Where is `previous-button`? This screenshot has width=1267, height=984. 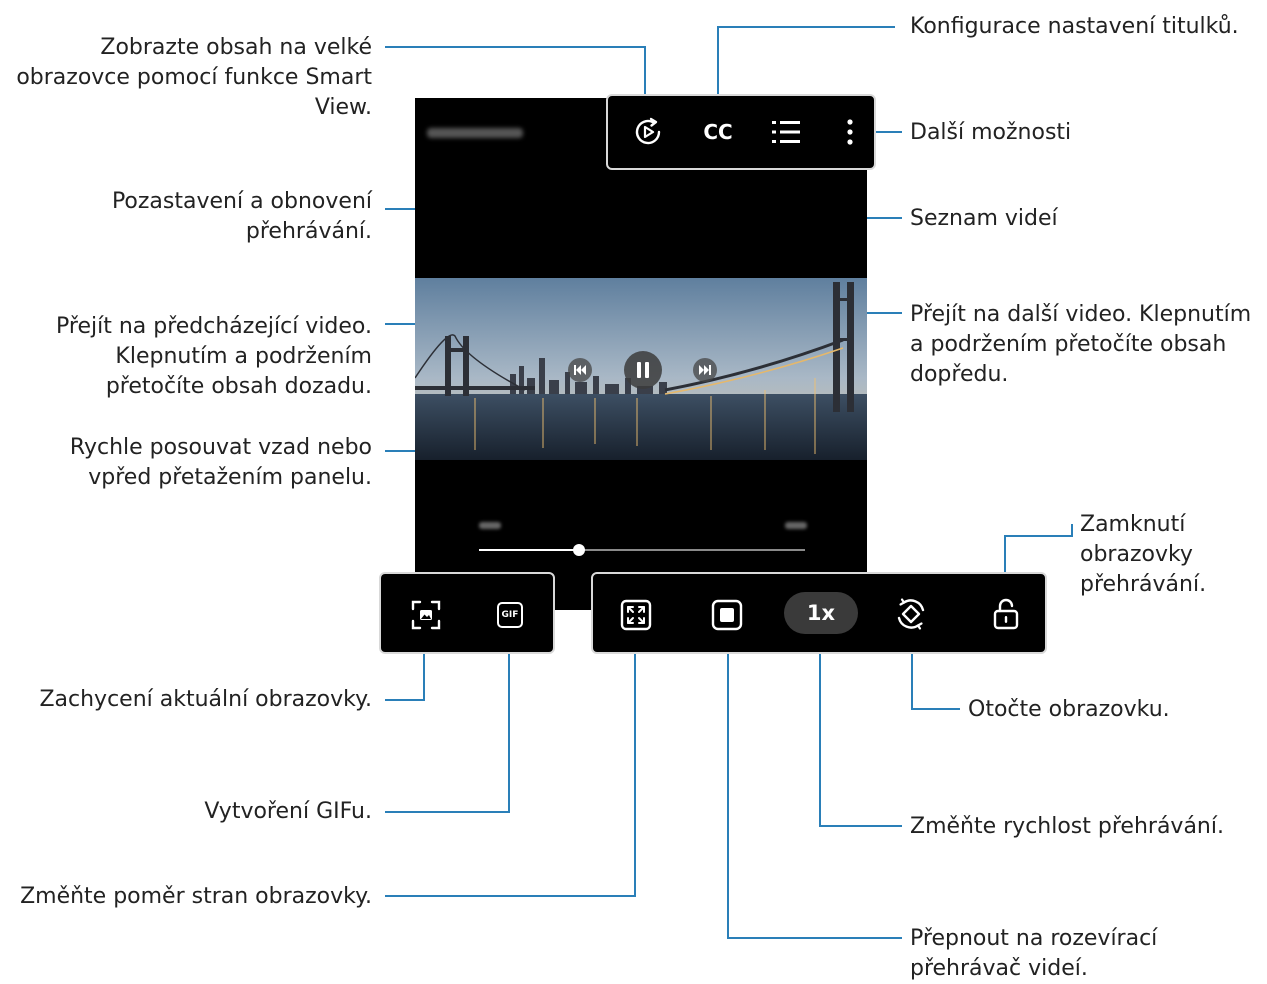 previous-button is located at coordinates (580, 370).